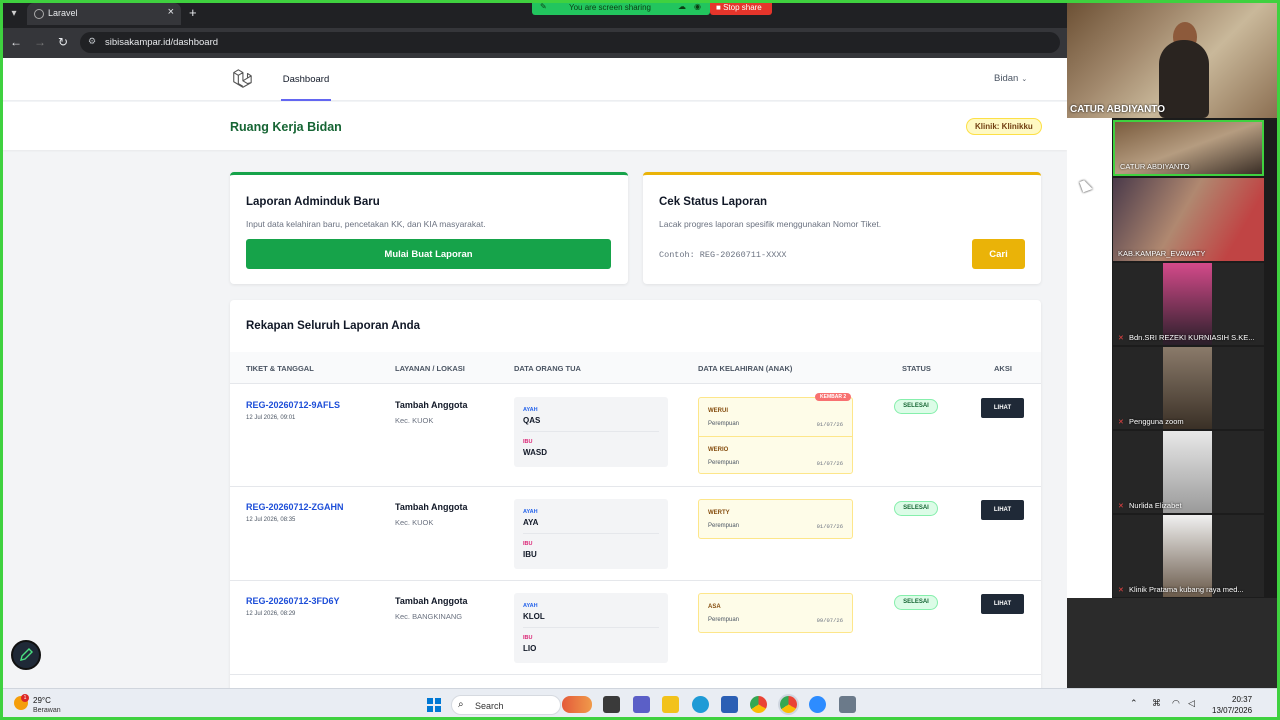 Image resolution: width=1280 pixels, height=720 pixels. What do you see at coordinates (809, 255) in the screenshot?
I see `ticket-number-input` at bounding box center [809, 255].